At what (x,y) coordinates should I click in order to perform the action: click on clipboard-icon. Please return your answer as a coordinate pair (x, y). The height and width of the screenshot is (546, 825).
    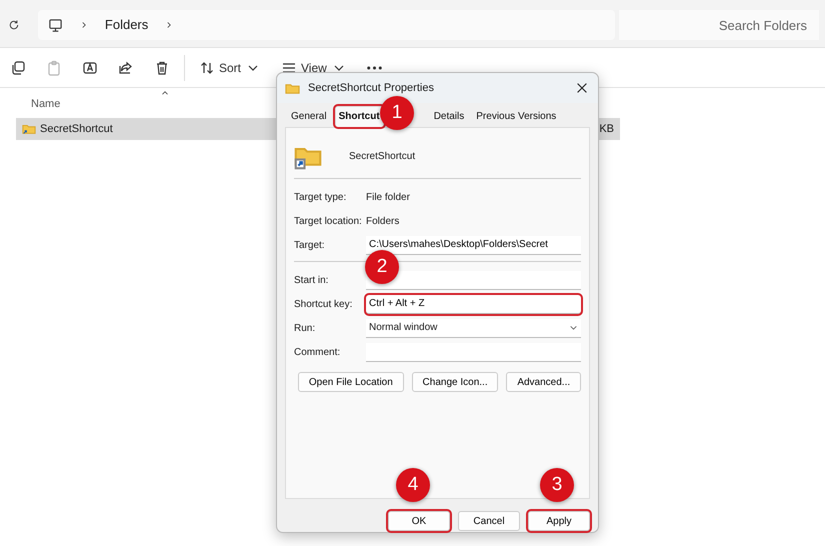
    Looking at the image, I should click on (54, 68).